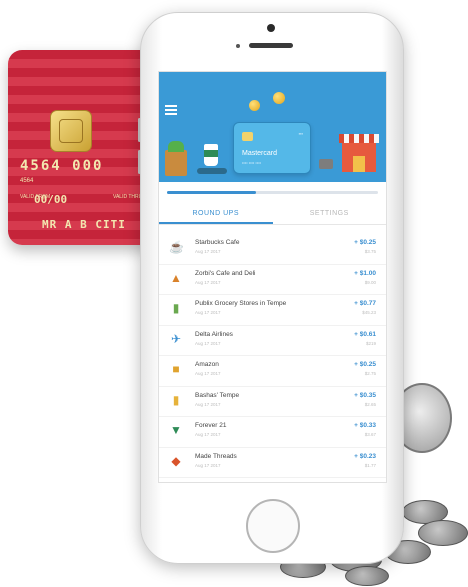  I want to click on transaction-merchant: Forever 21, so click(211, 425).